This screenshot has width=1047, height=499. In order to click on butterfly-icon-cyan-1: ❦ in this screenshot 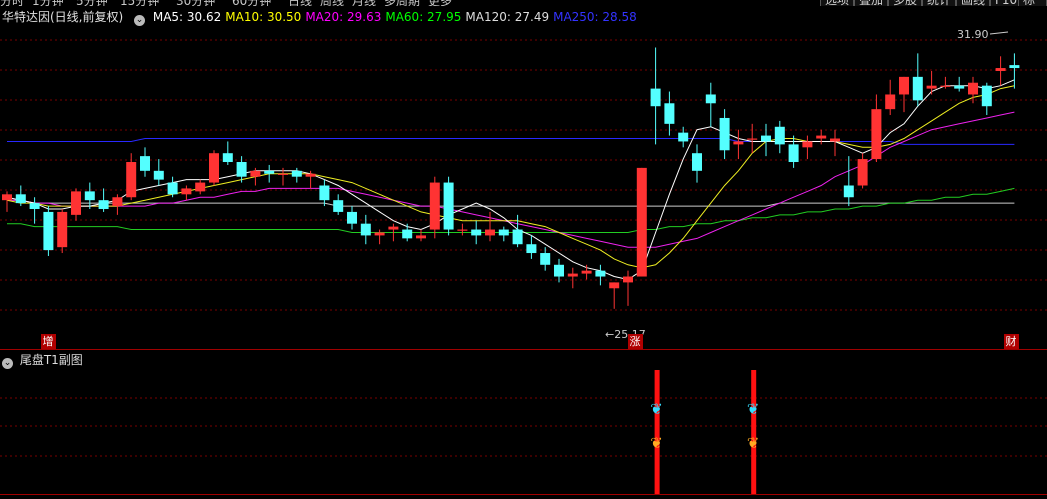, I will do `click(753, 409)`.